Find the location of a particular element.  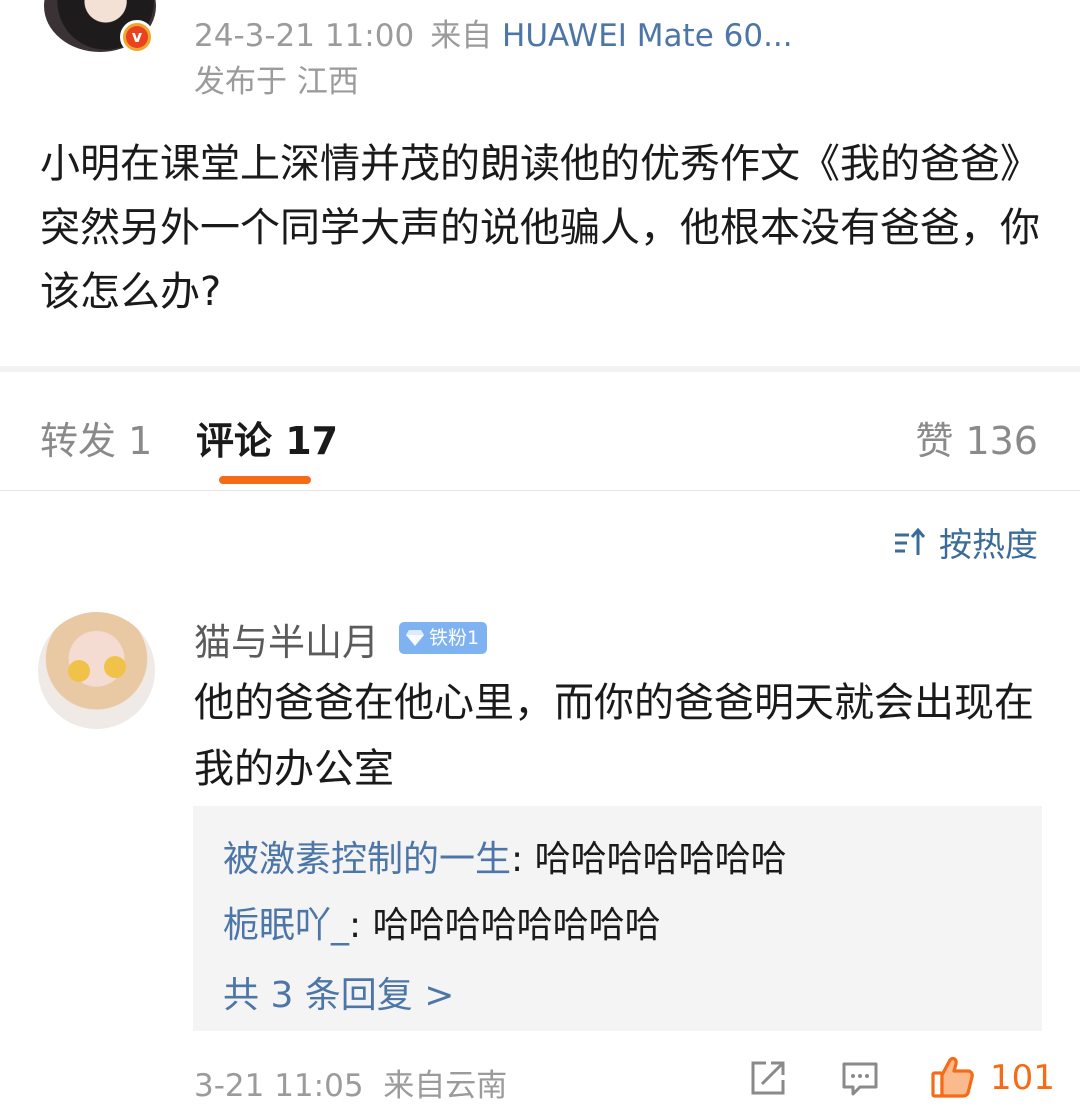

reply-item: 栀眠吖_: 哈哈哈哈哈哈哈哈 is located at coordinates (442, 922).